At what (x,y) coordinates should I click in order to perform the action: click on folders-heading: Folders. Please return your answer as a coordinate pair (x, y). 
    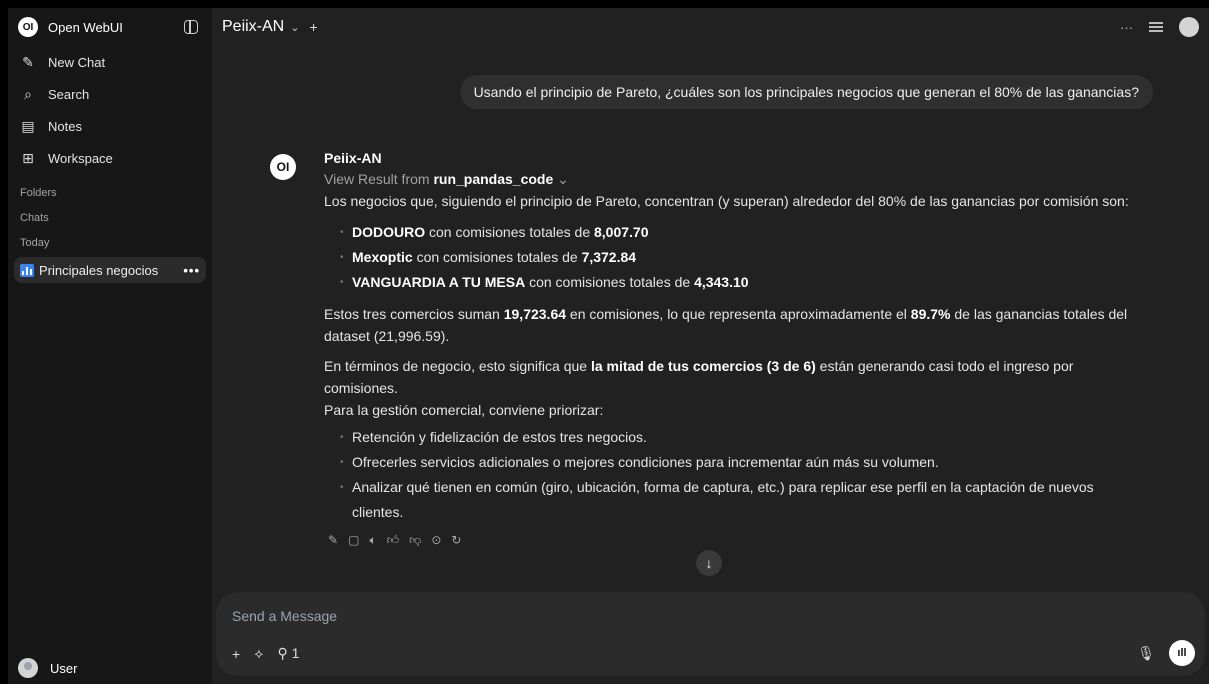
    Looking at the image, I should click on (110, 192).